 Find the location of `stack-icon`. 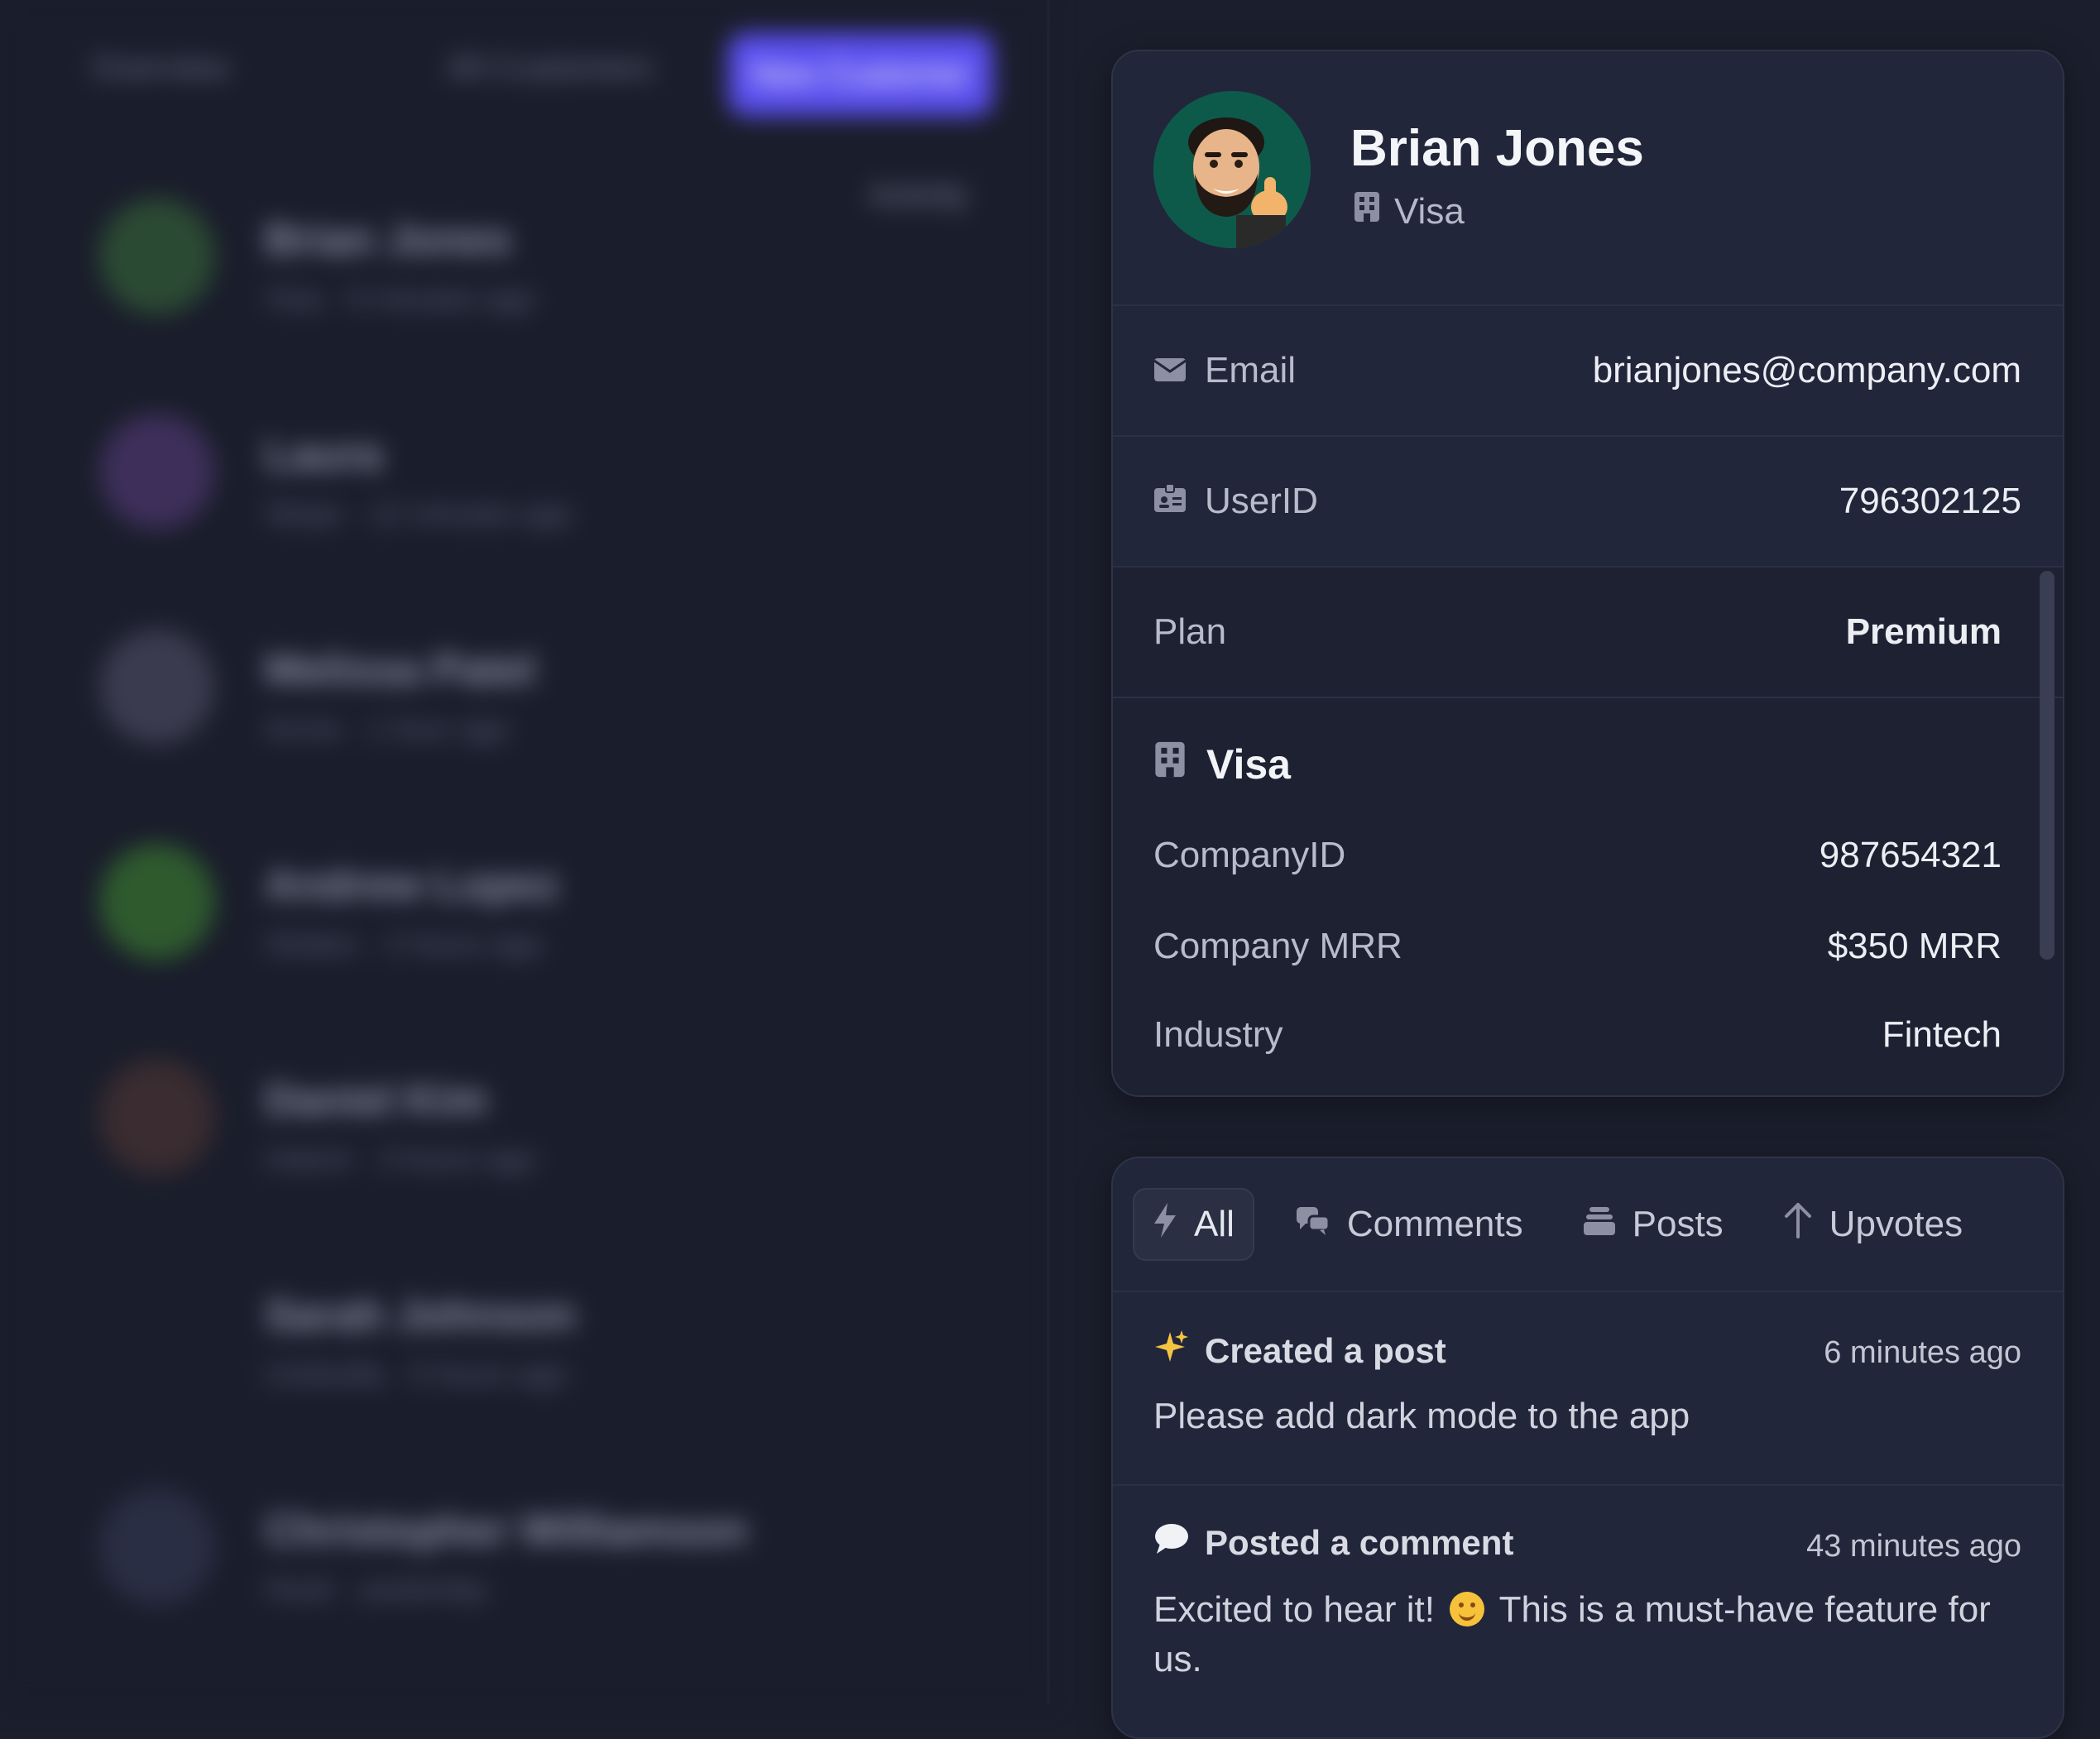

stack-icon is located at coordinates (1599, 1224).